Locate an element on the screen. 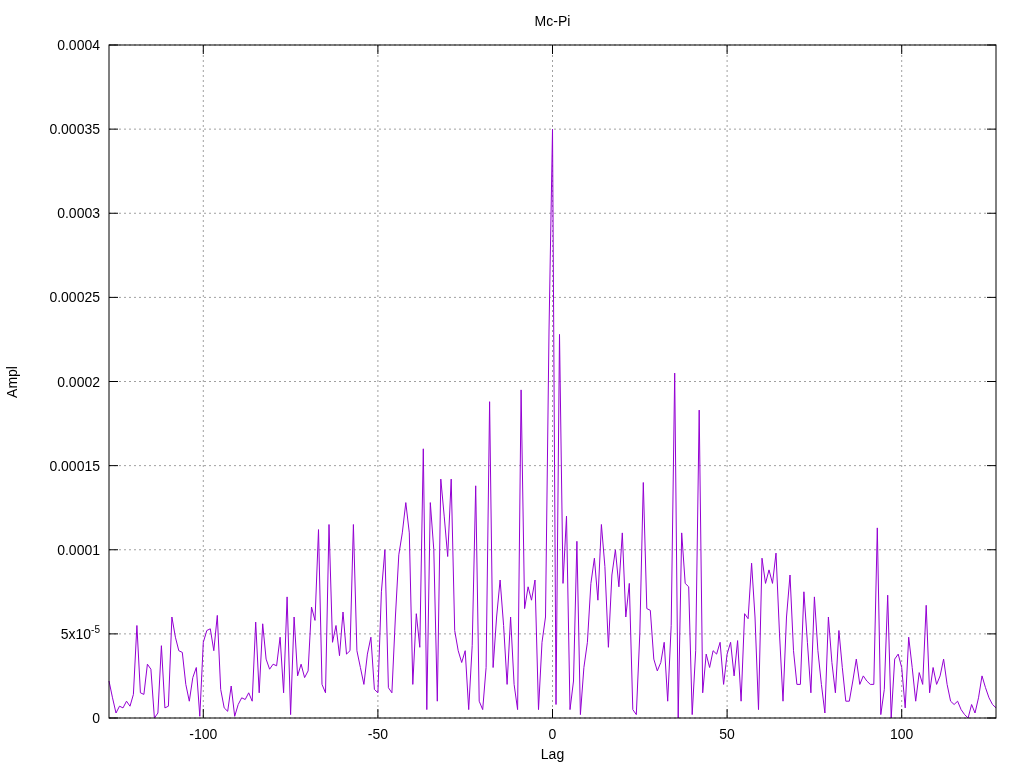 The width and height of the screenshot is (1024, 768). tick-label: 0.0001 is located at coordinates (78, 549).